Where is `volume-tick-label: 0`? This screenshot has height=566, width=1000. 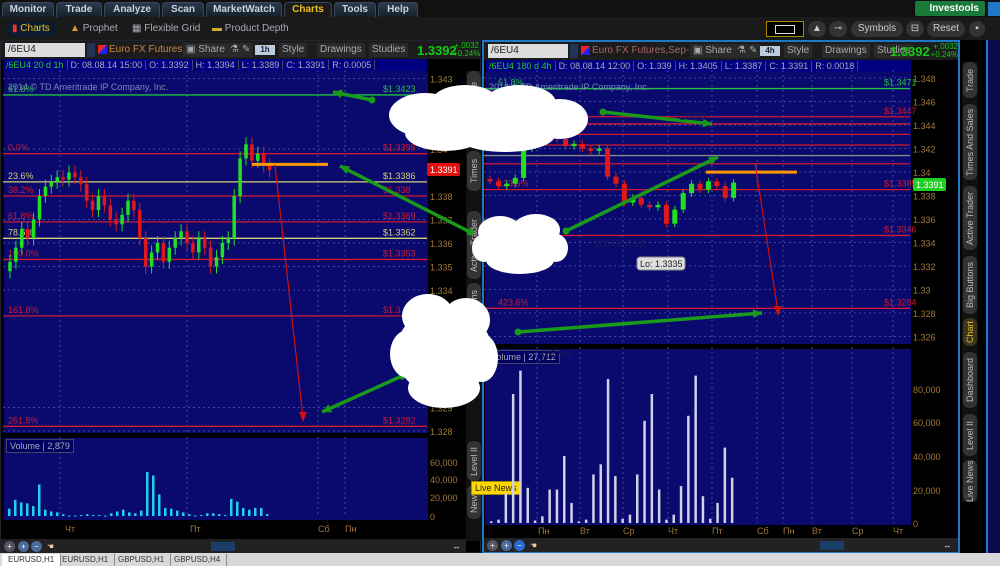 volume-tick-label: 0 is located at coordinates (915, 524).